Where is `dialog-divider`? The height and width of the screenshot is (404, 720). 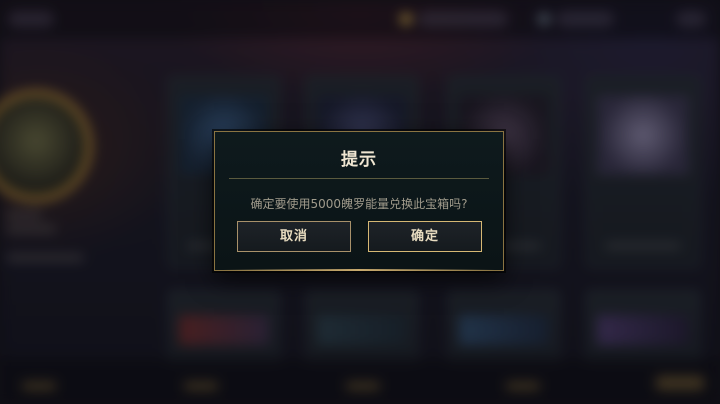 dialog-divider is located at coordinates (359, 178).